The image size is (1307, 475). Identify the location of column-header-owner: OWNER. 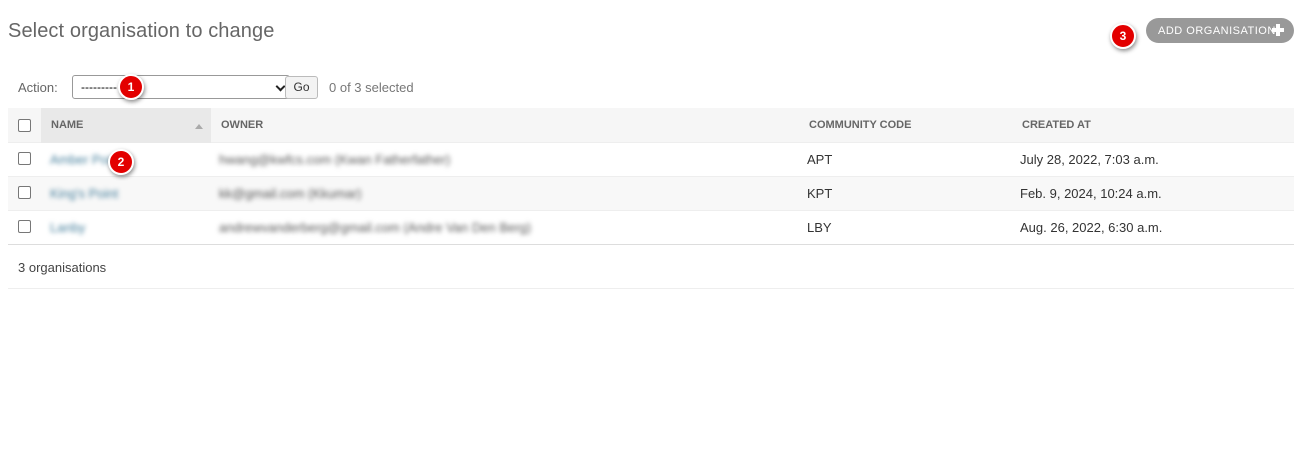
(242, 125).